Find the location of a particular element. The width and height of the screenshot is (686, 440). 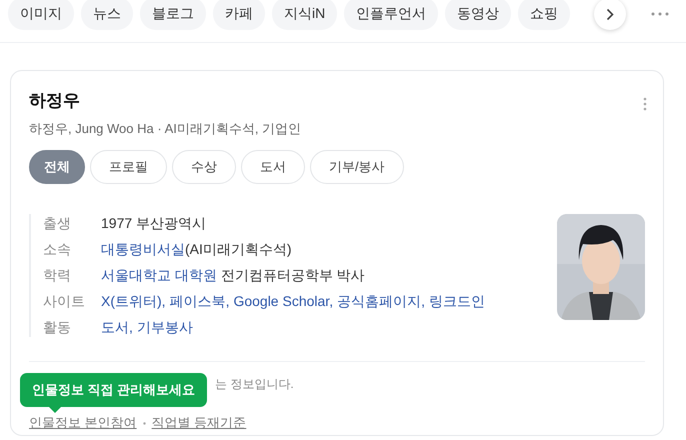

info-link: 공식홈페이지 is located at coordinates (379, 301).